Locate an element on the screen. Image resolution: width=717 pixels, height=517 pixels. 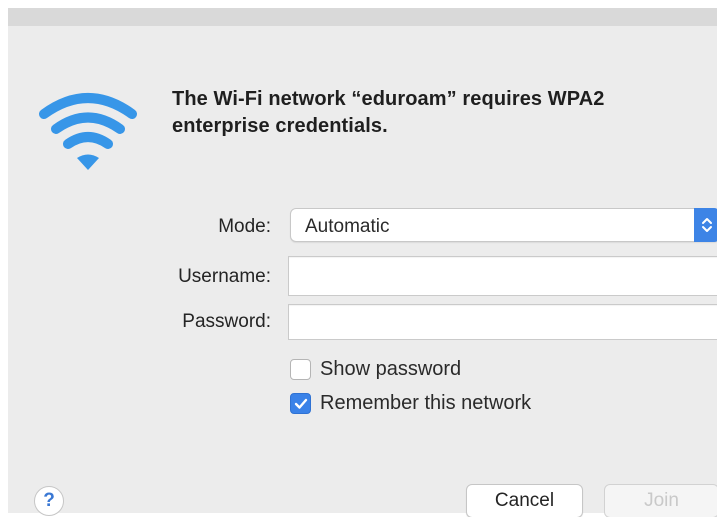
join-button: Join is located at coordinates (660, 500).